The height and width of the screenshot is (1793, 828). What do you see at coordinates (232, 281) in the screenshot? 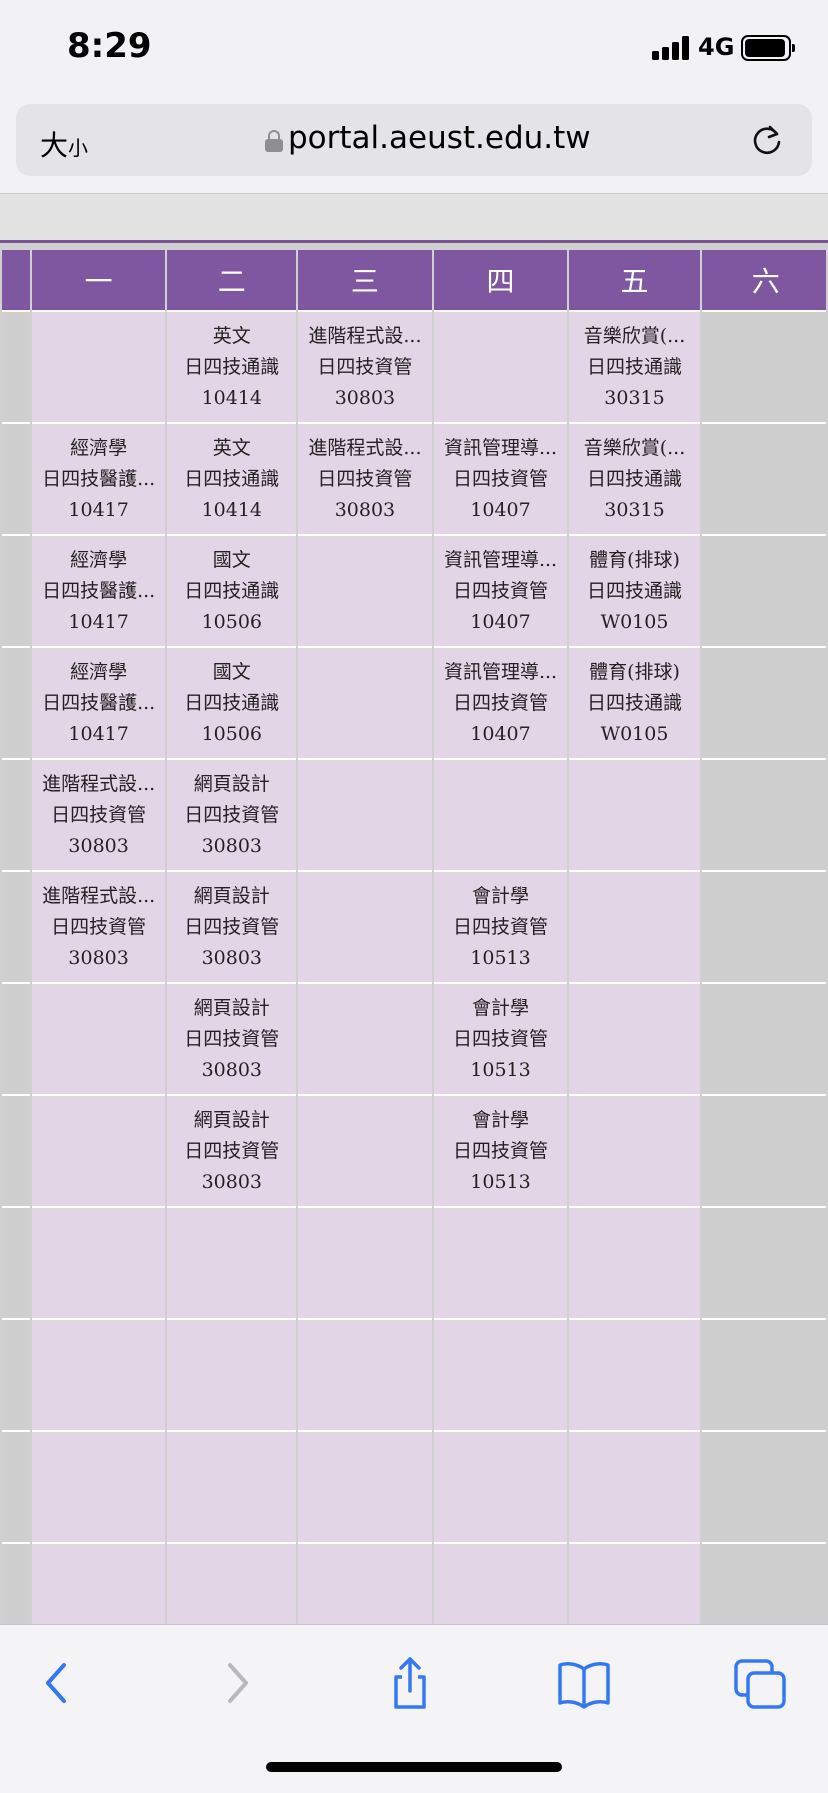
I see `day-header: 二` at bounding box center [232, 281].